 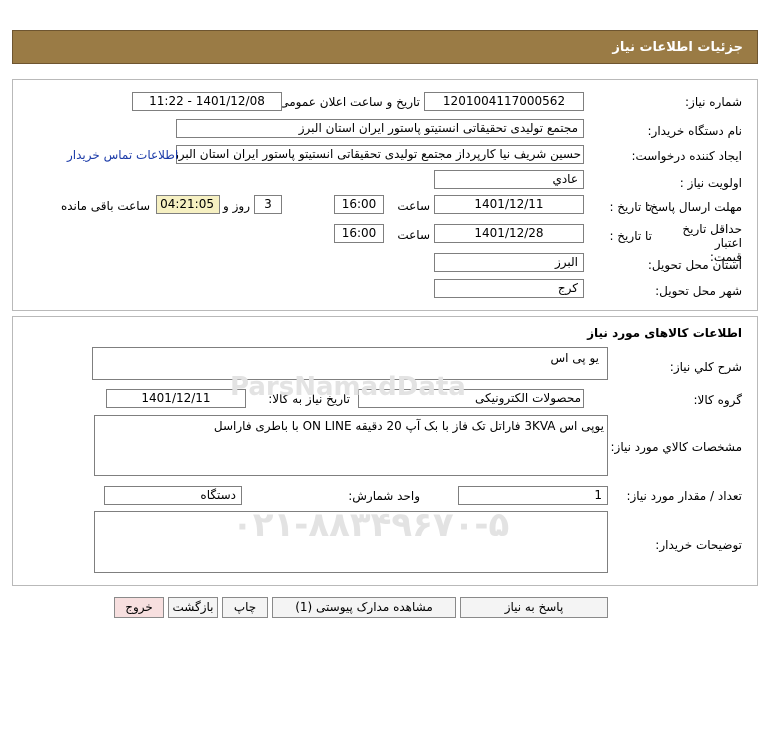 What do you see at coordinates (695, 131) in the screenshot?
I see `buyer-label: نام دستگاه خریدار:` at bounding box center [695, 131].